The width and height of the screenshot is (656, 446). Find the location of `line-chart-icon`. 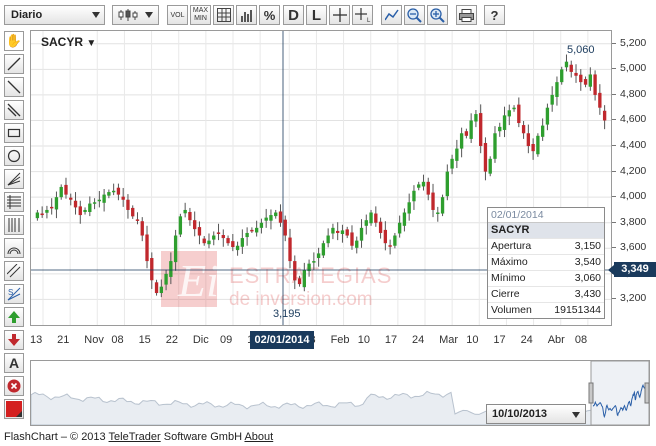

line-chart-icon is located at coordinates (391, 15).